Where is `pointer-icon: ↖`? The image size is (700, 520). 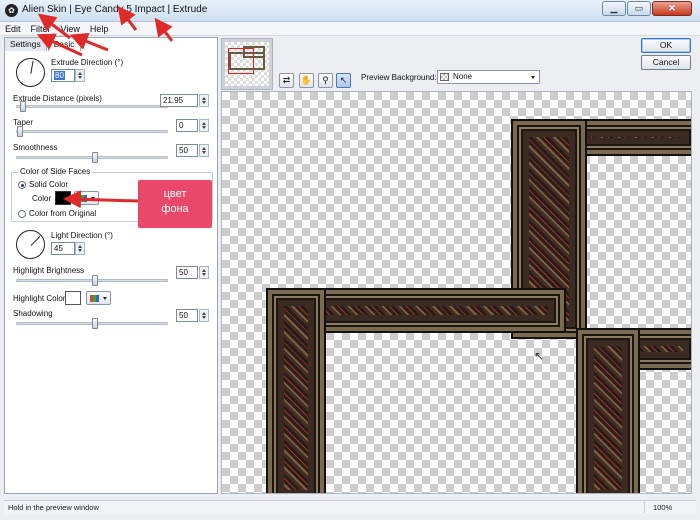 pointer-icon: ↖ is located at coordinates (343, 80).